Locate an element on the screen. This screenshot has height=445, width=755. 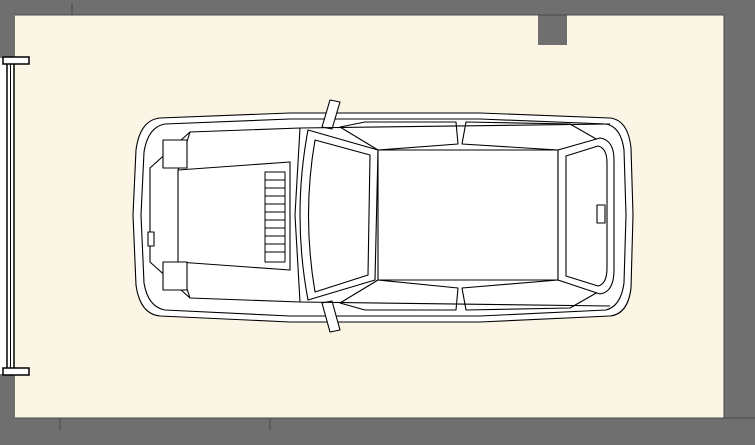
door-hinge-bottom is located at coordinates (16, 371).